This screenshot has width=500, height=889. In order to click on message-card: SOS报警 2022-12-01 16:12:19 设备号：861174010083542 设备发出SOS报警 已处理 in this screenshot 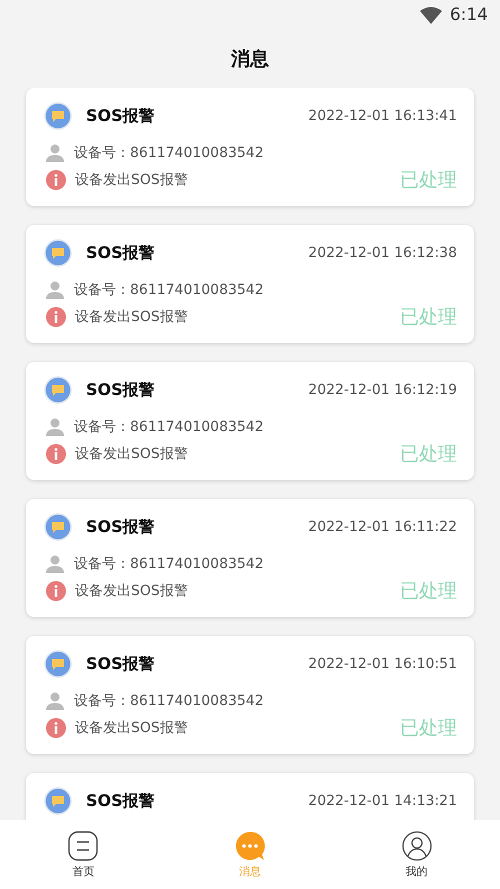, I will do `click(250, 421)`.